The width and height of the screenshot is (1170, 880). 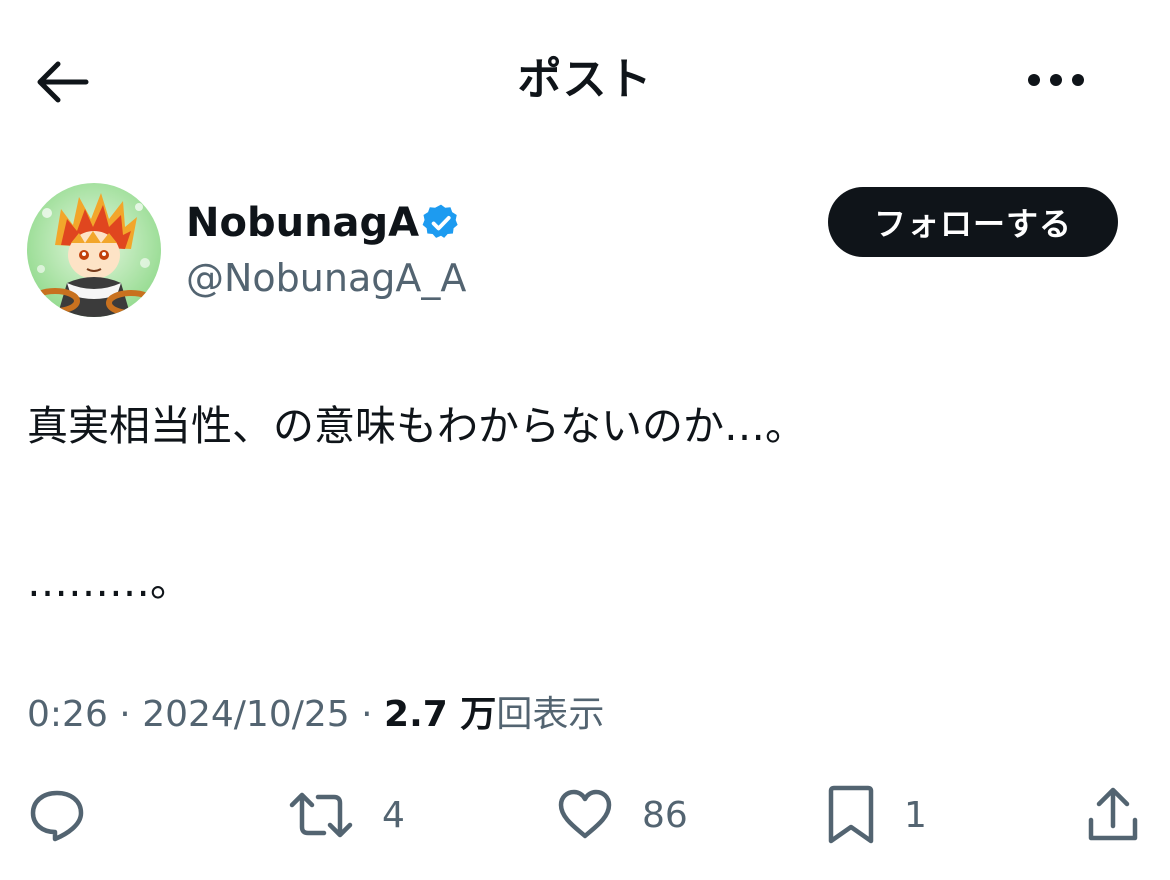 What do you see at coordinates (416, 426) in the screenshot?
I see `post-text-line-1: 真実相当性、の意味もわからないのか…。` at bounding box center [416, 426].